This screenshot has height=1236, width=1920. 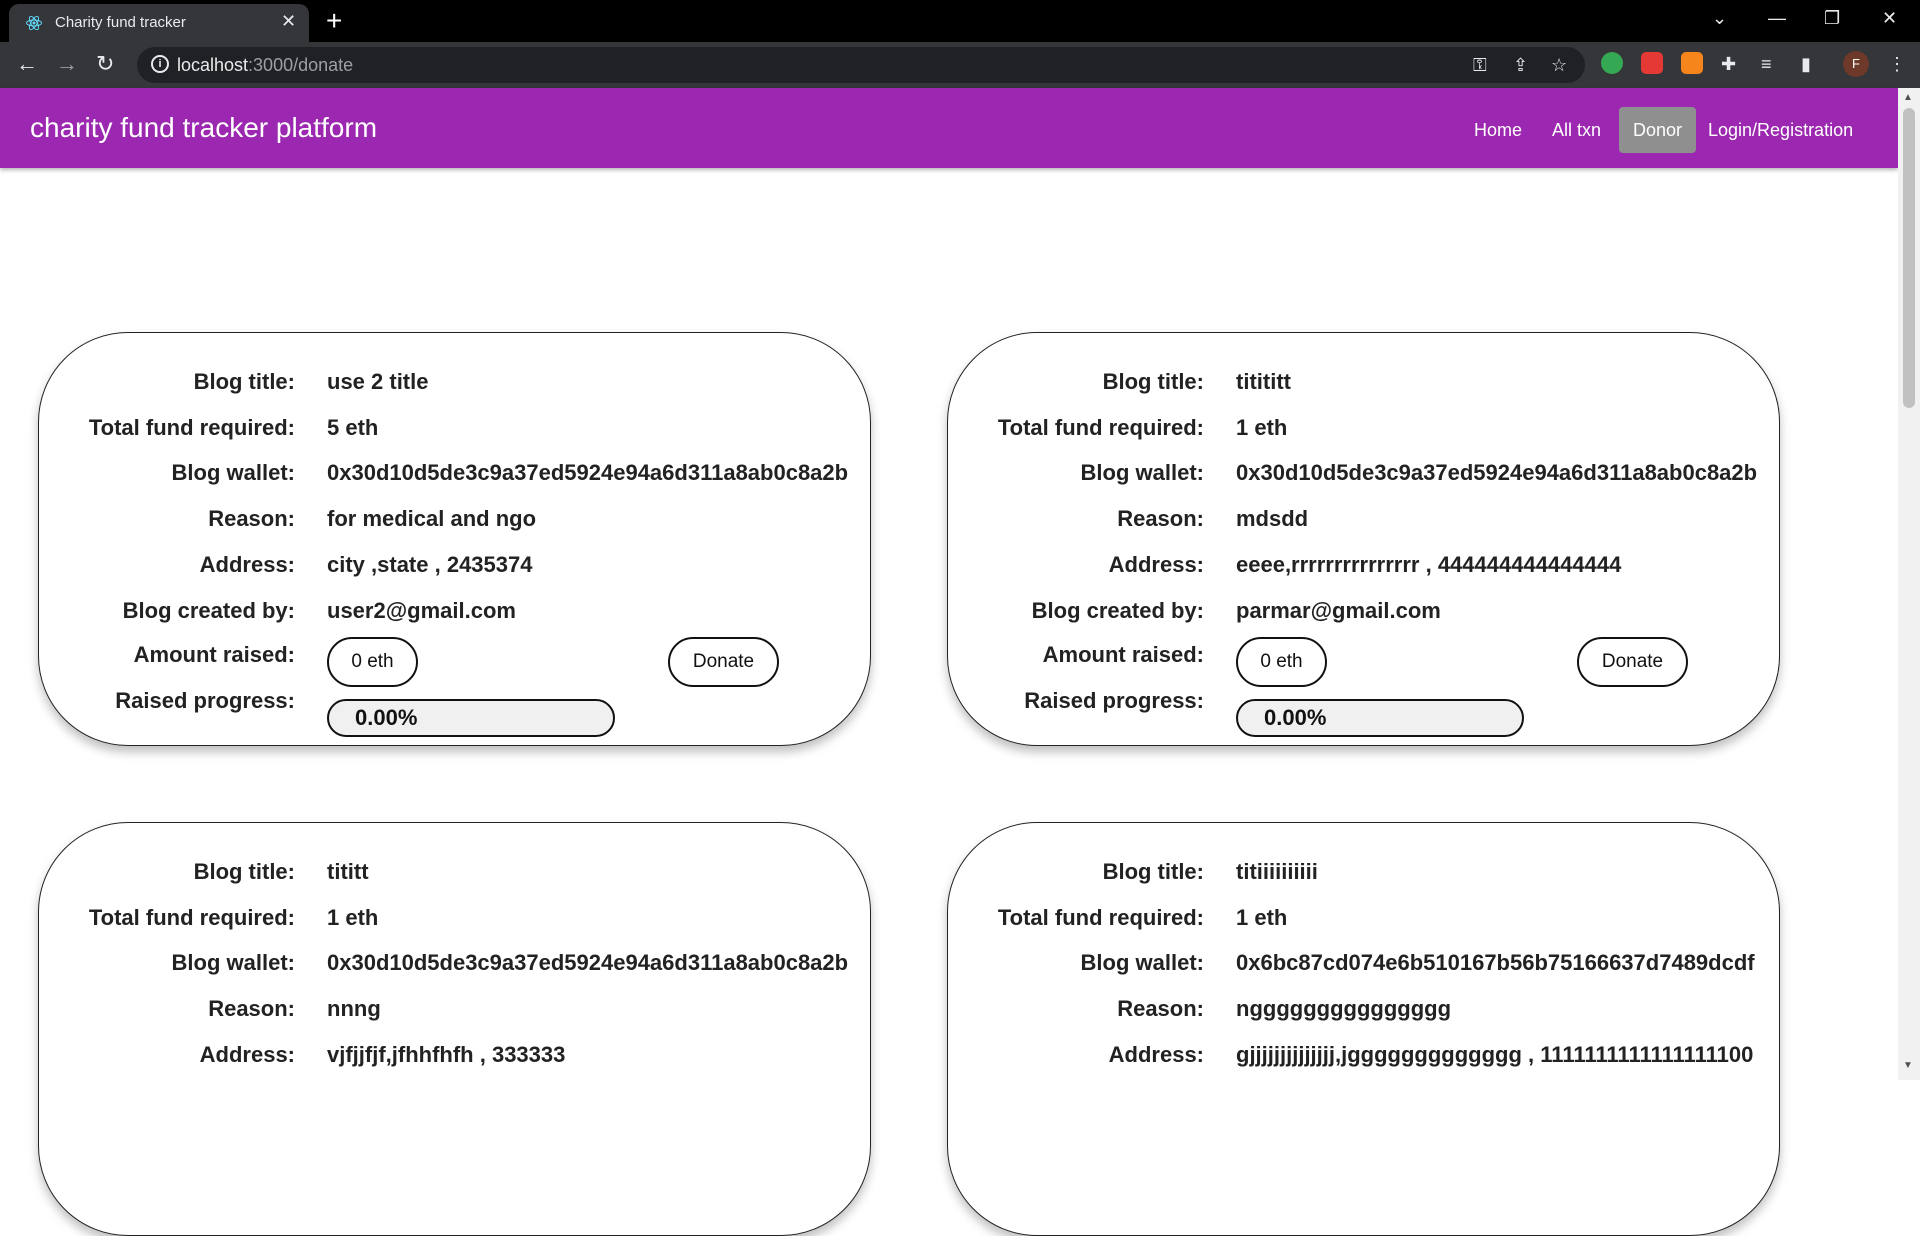 I want to click on page-scrollbar: ▲ ▼, so click(x=1909, y=584).